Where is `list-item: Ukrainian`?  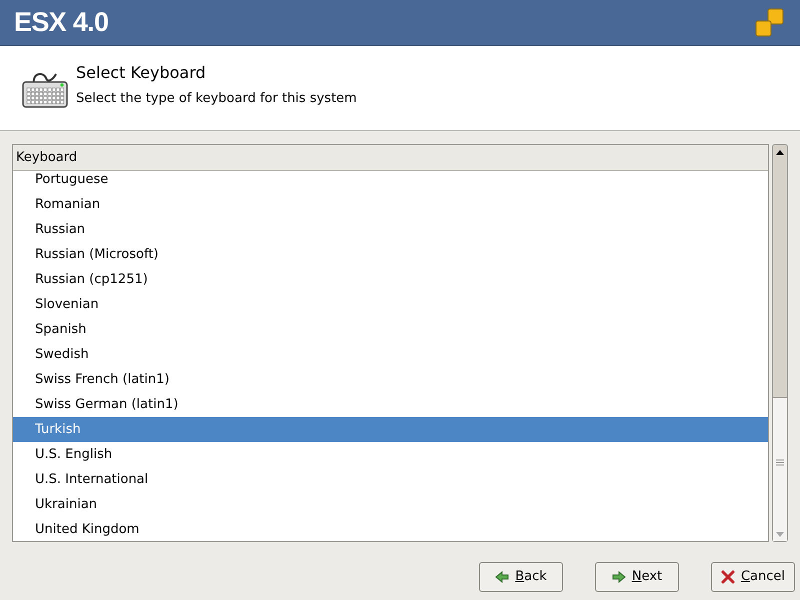 list-item: Ukrainian is located at coordinates (390, 504).